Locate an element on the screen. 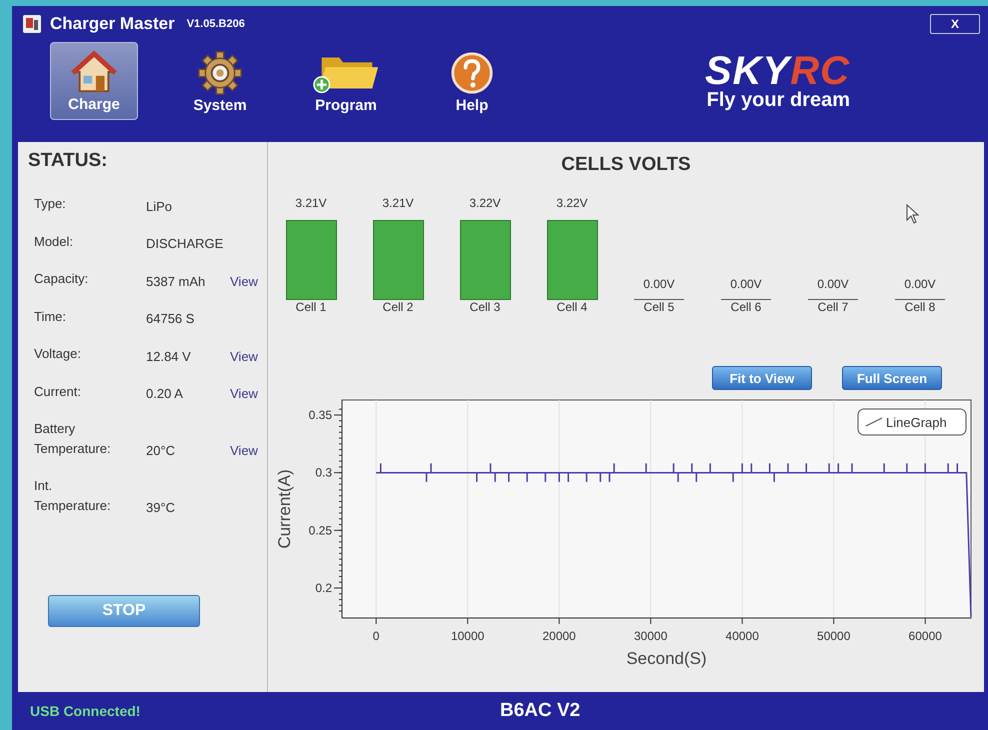 The image size is (988, 730). x-tick-label: 20000 is located at coordinates (559, 636).